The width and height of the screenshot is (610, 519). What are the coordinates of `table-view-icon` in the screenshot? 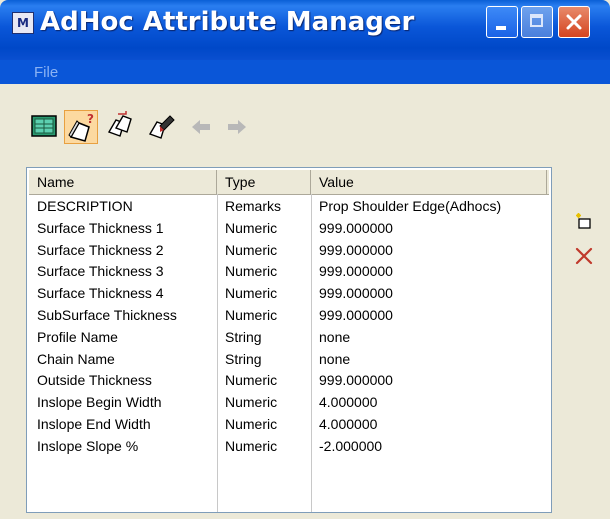 It's located at (44, 126).